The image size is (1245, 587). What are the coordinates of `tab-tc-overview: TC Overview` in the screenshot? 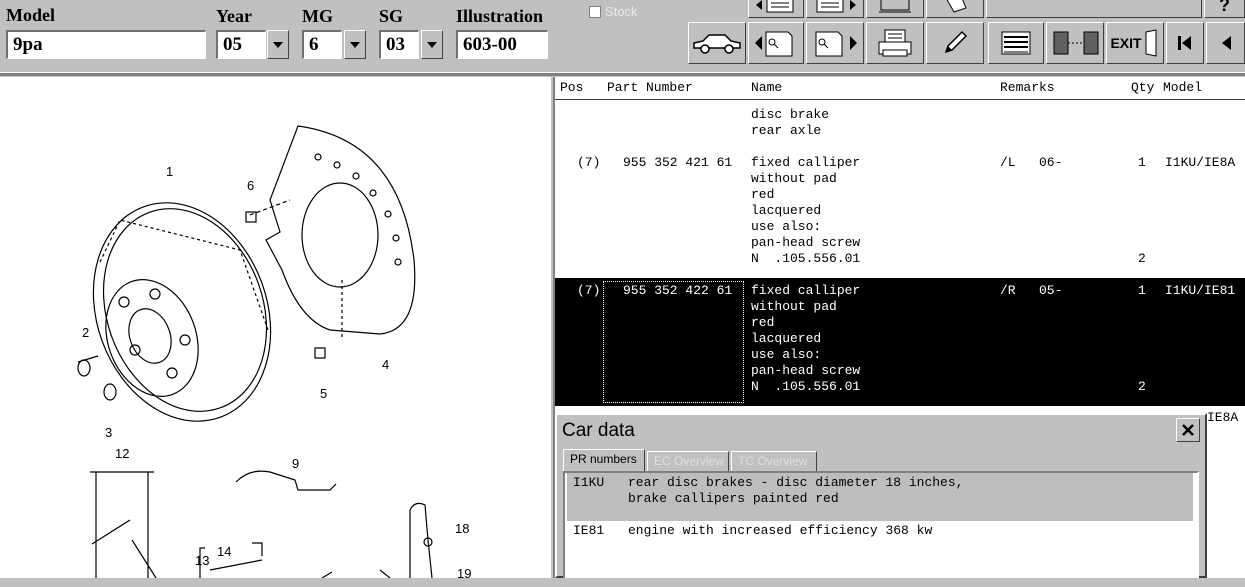 It's located at (774, 461).